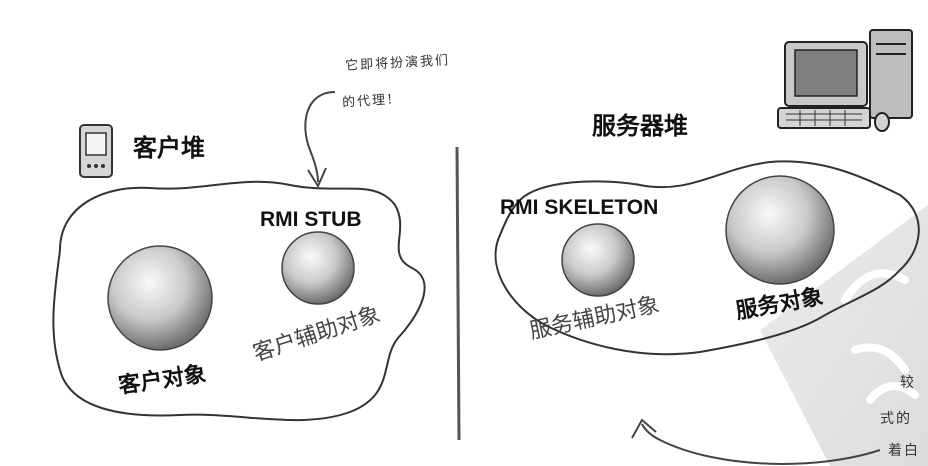 The image size is (928, 466). What do you see at coordinates (320, 137) in the screenshot?
I see `annotation-arrow` at bounding box center [320, 137].